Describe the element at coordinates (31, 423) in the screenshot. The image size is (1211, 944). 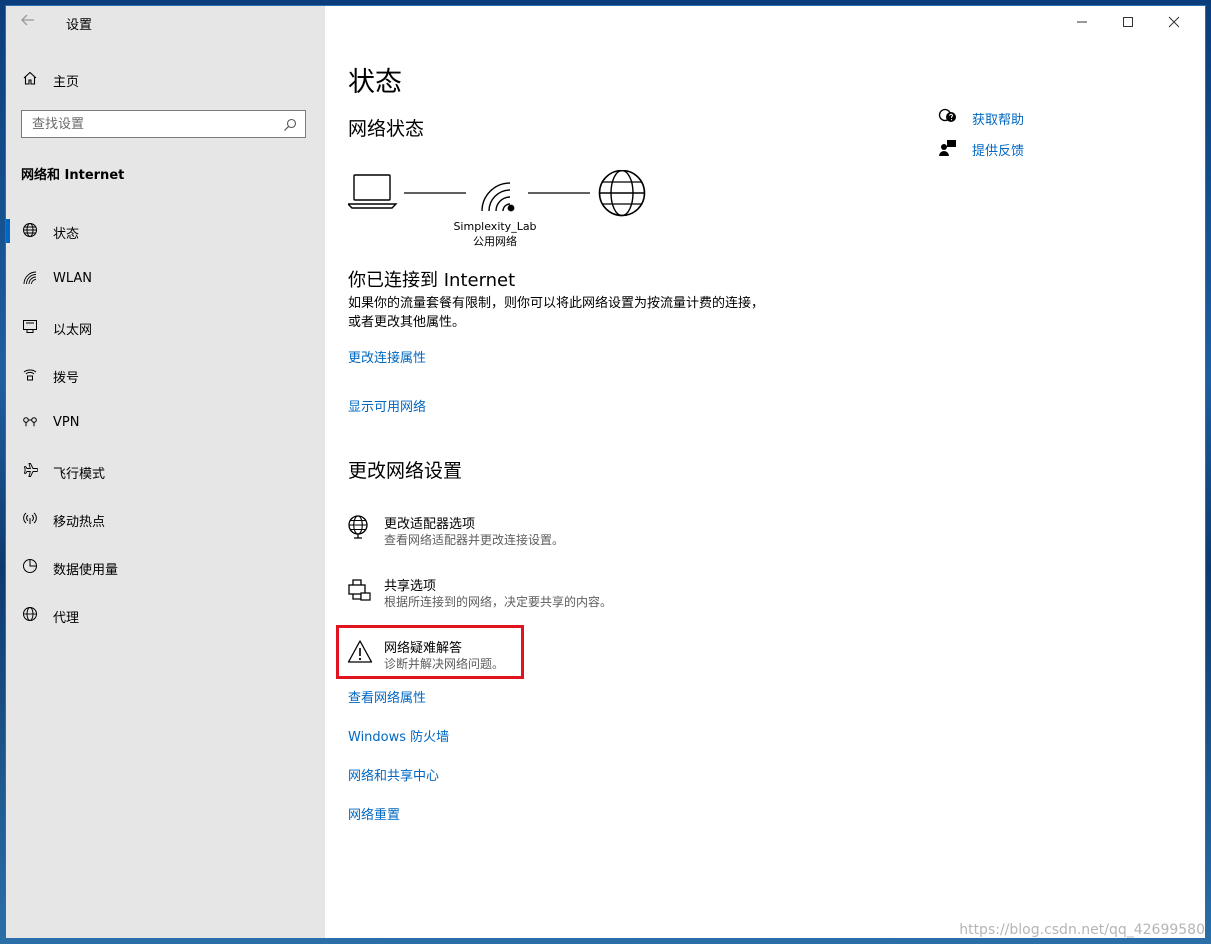
I see `vpn-icon` at that location.